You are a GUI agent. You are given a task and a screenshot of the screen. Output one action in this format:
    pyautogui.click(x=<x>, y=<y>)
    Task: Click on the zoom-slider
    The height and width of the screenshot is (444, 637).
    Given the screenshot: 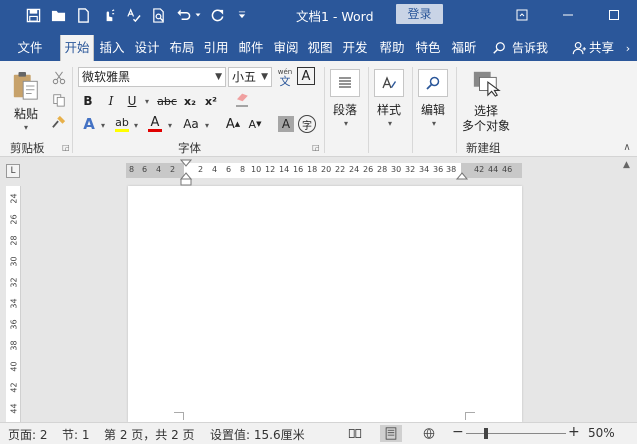 What is the action you would take?
    pyautogui.click(x=516, y=433)
    